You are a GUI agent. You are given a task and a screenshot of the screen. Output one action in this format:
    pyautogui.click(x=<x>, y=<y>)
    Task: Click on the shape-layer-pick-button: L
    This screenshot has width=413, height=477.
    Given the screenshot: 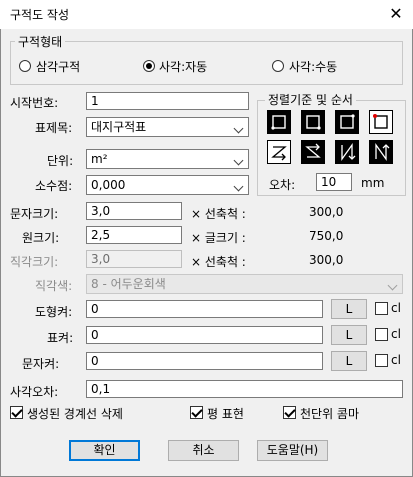 What is the action you would take?
    pyautogui.click(x=349, y=309)
    